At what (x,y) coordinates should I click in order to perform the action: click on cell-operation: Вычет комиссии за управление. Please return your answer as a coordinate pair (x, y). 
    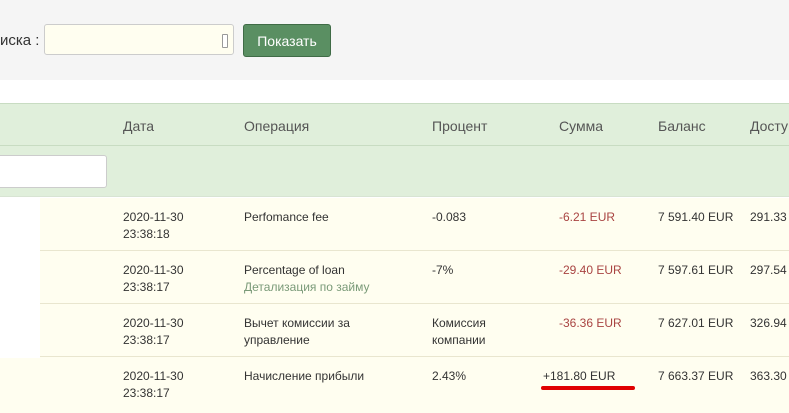
    Looking at the image, I should click on (297, 331).